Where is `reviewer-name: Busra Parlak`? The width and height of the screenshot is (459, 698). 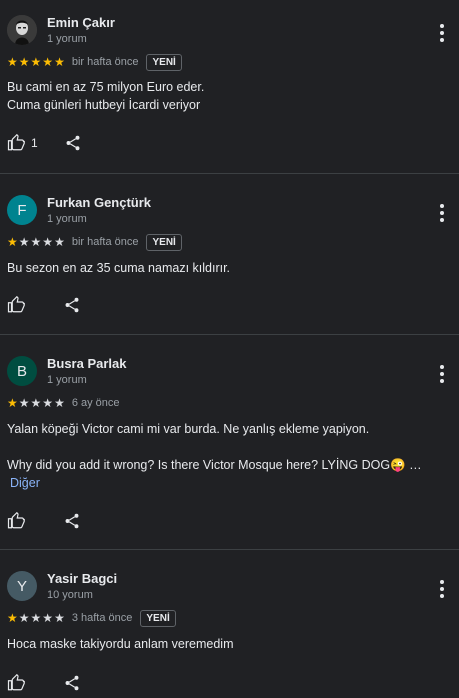
reviewer-name: Busra Parlak is located at coordinates (87, 363).